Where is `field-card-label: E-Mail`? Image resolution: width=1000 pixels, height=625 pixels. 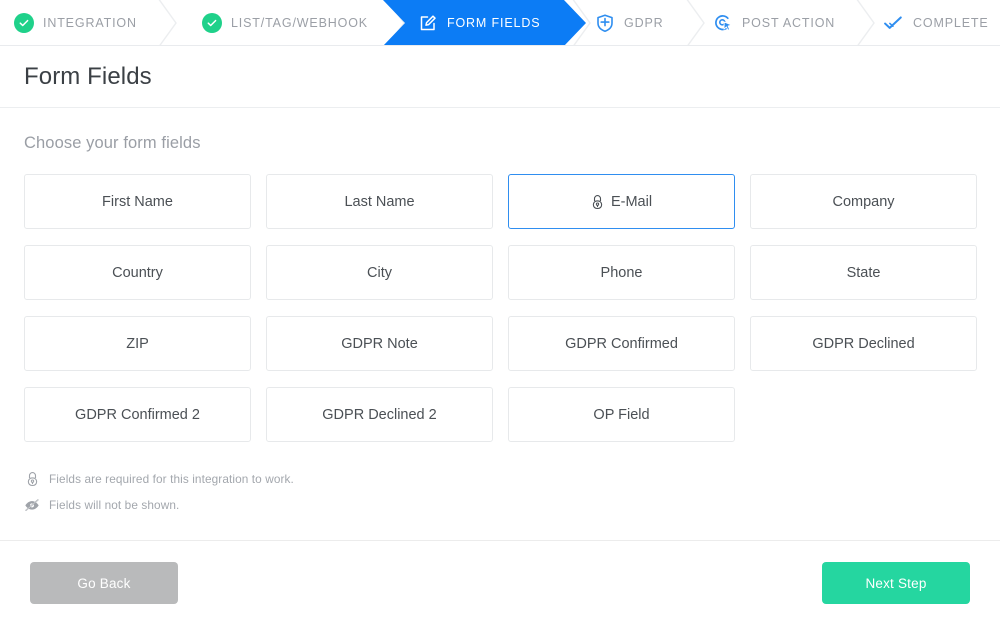
field-card-label: E-Mail is located at coordinates (631, 201).